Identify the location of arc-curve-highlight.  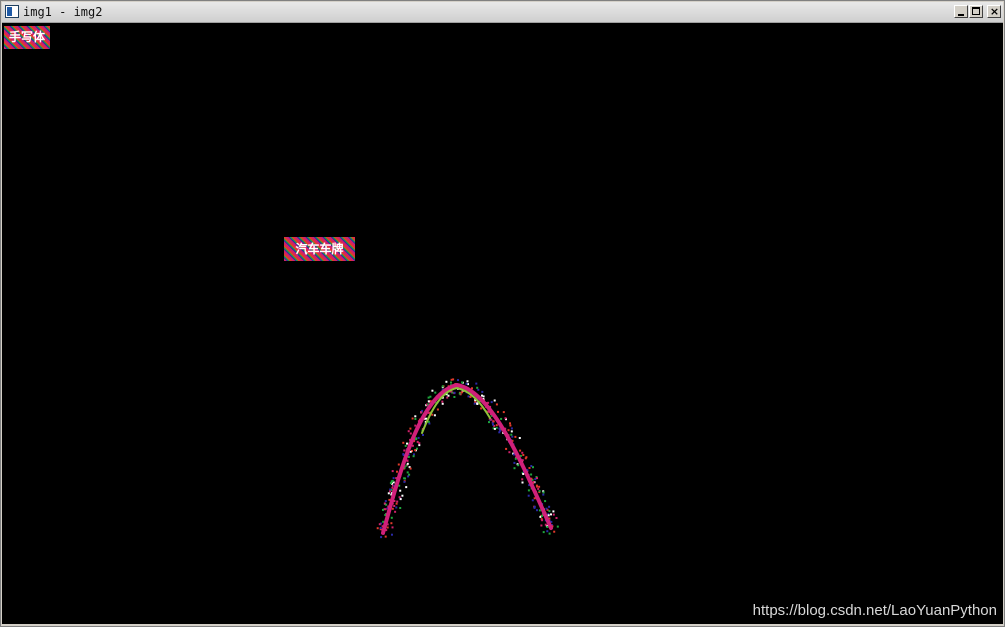
(456, 410).